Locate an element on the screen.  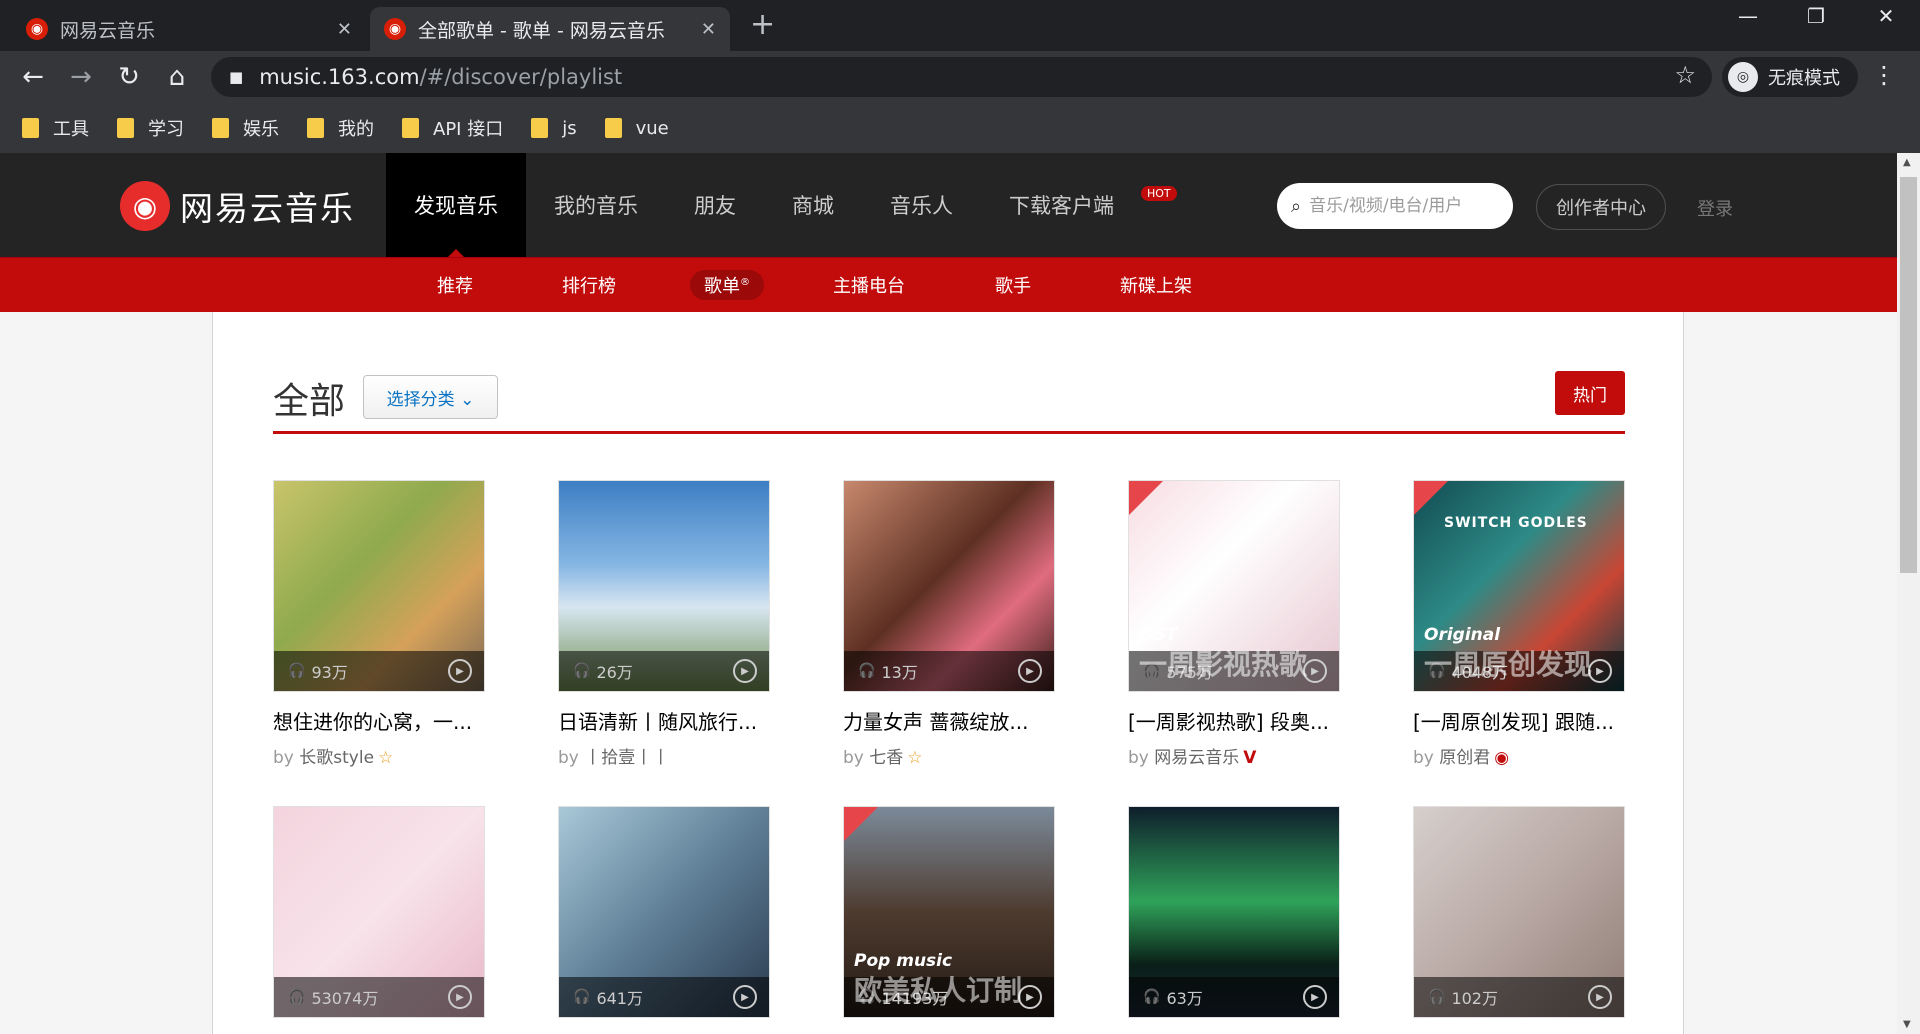
playlist-cover: 🎧 26万 ▶ is located at coordinates (664, 586).